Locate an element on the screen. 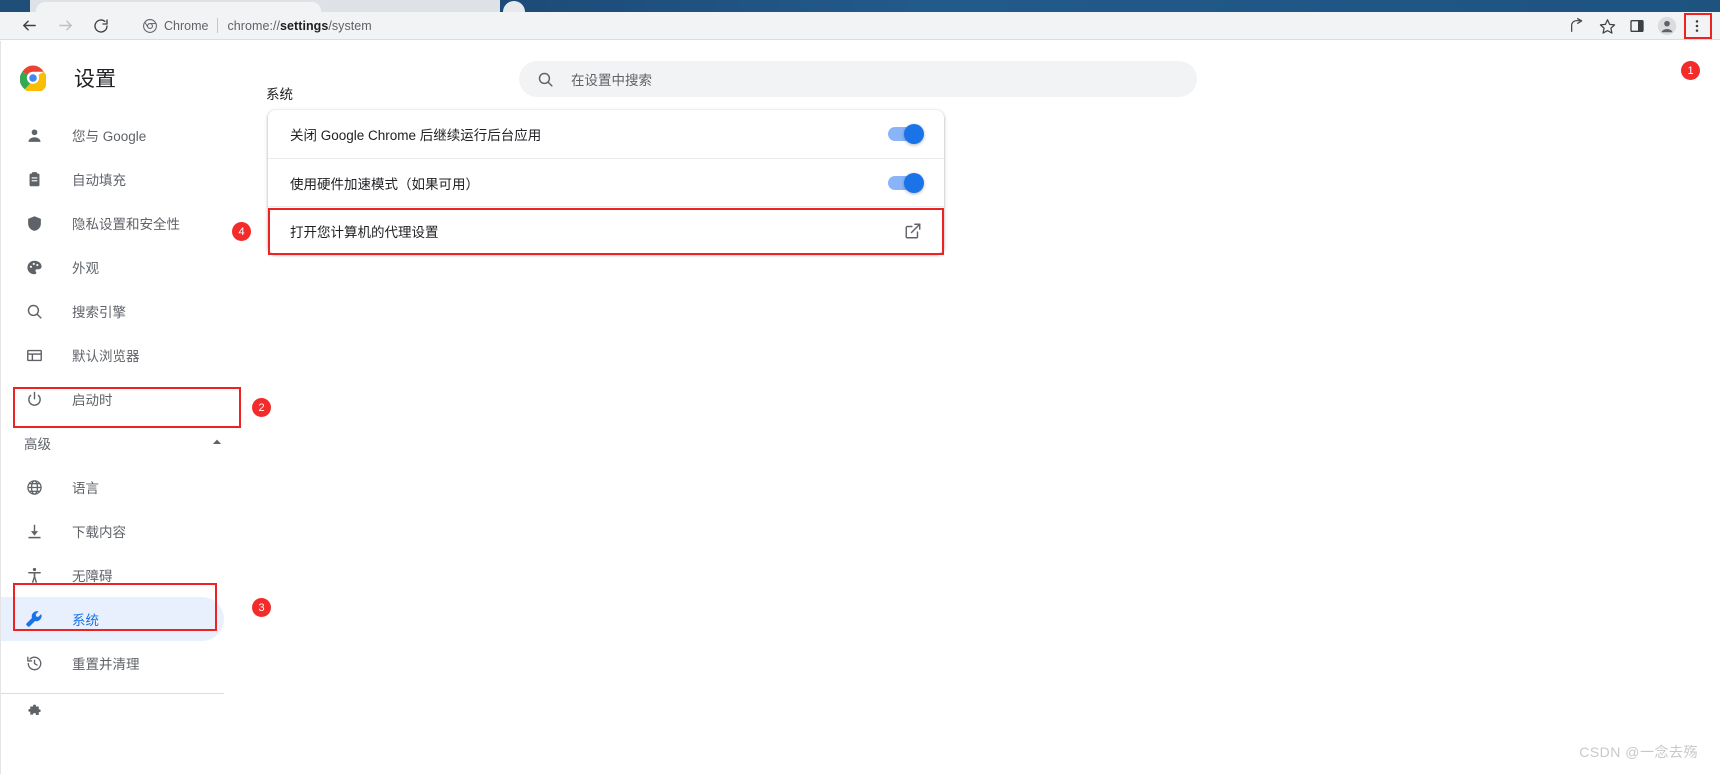 The height and width of the screenshot is (774, 1720). sidebar-item-label: 下载内容 is located at coordinates (99, 532).